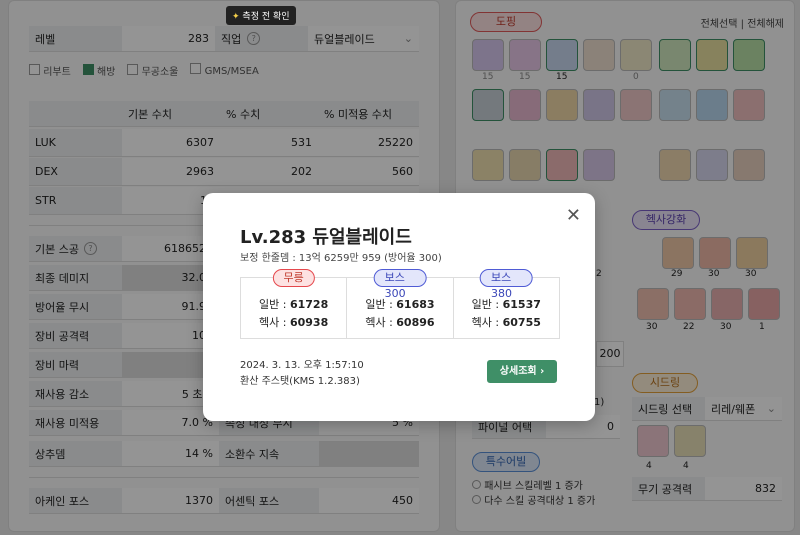  I want to click on hexa-line: 헥사 : 60896, so click(399, 322).